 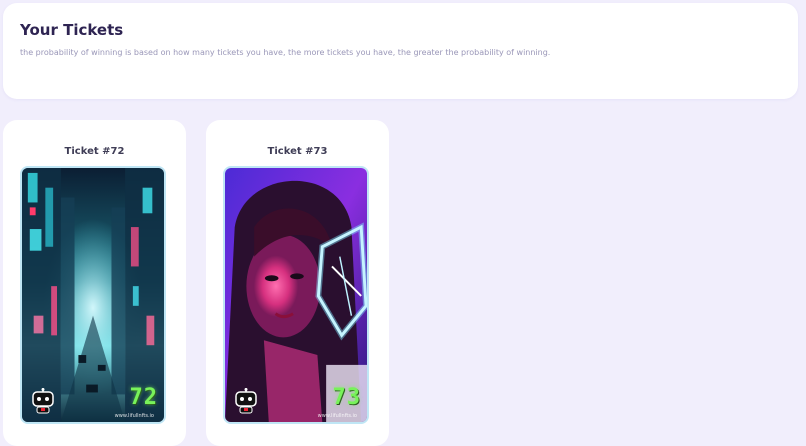 I want to click on ticket-title: Ticket #73, so click(x=297, y=151).